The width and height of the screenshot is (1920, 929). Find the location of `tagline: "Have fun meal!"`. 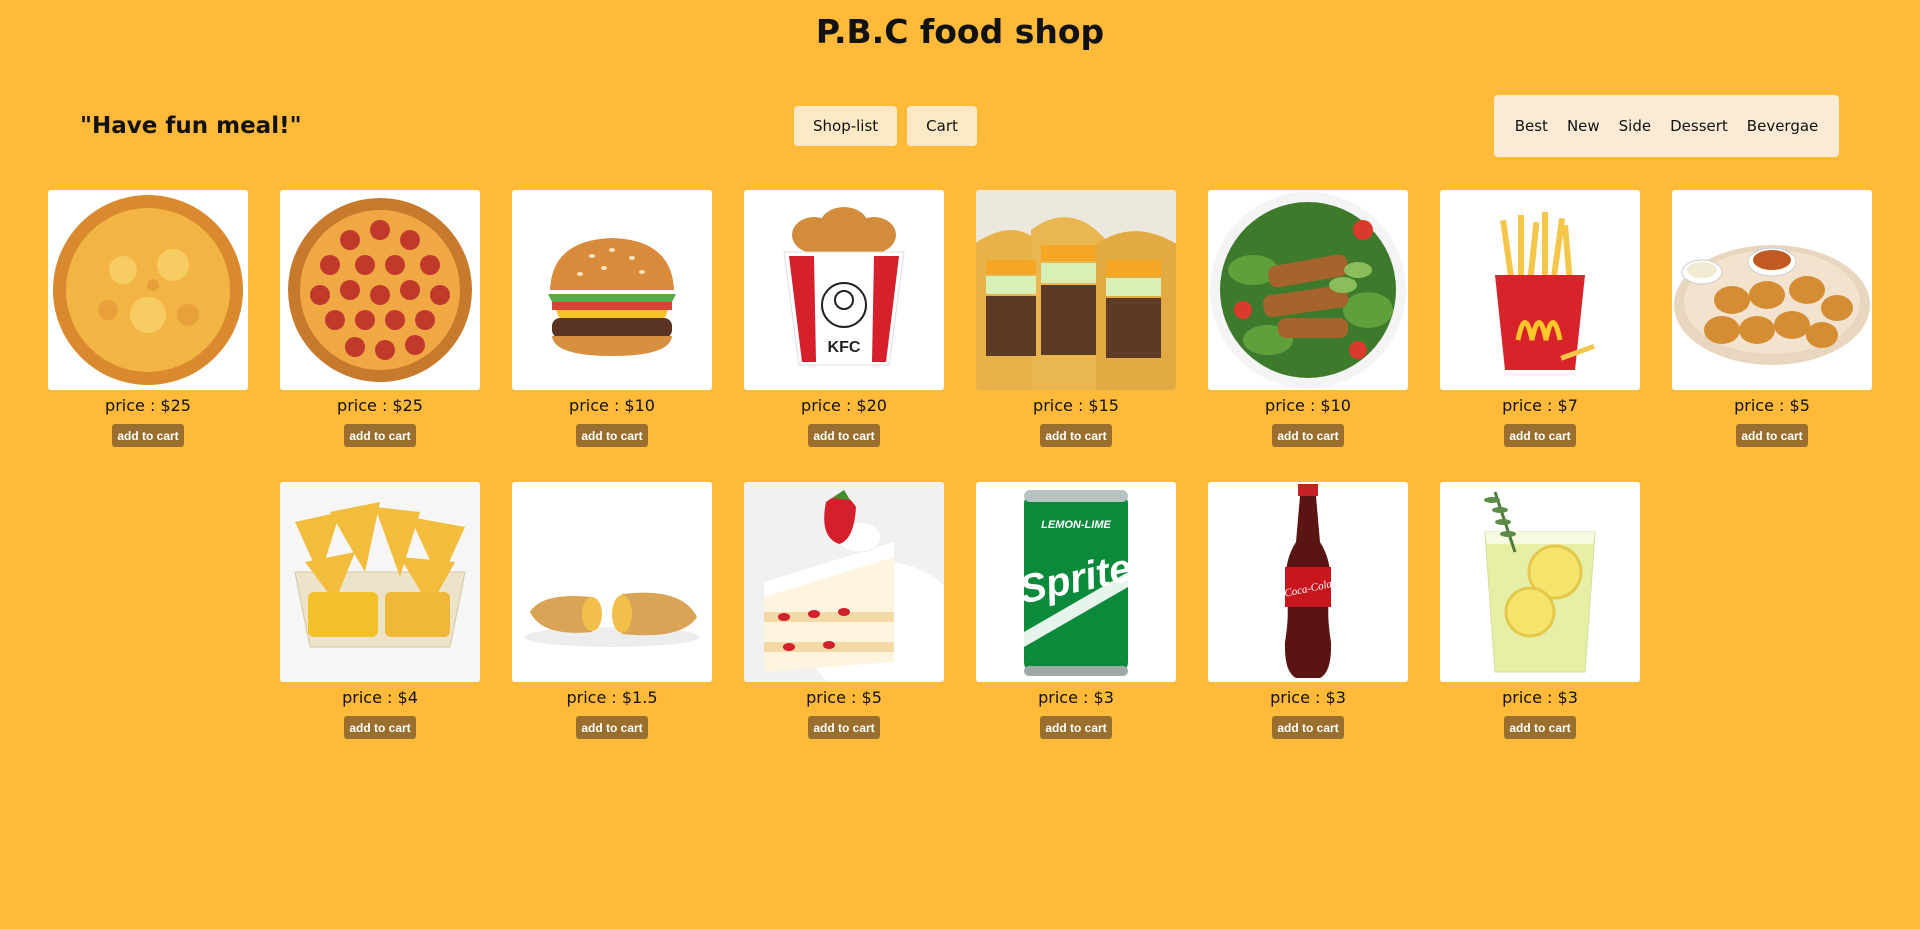

tagline: "Have fun meal!" is located at coordinates (191, 126).